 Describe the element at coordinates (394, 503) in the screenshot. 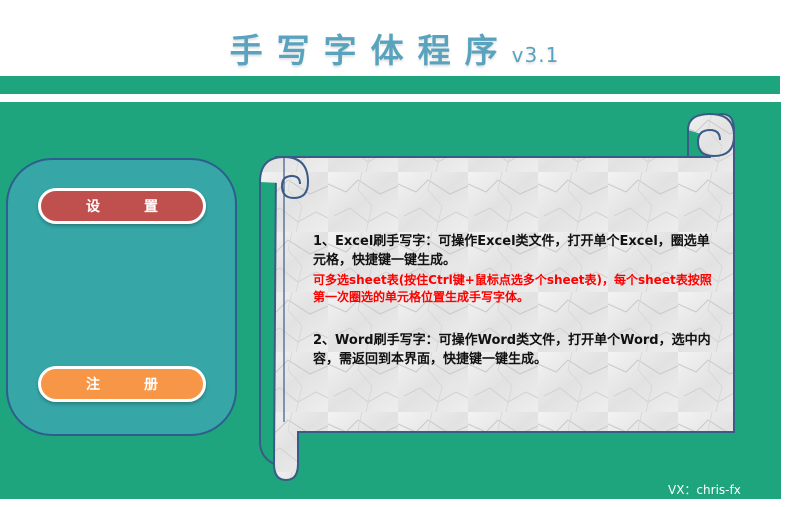

I see `bottom-edge` at that location.